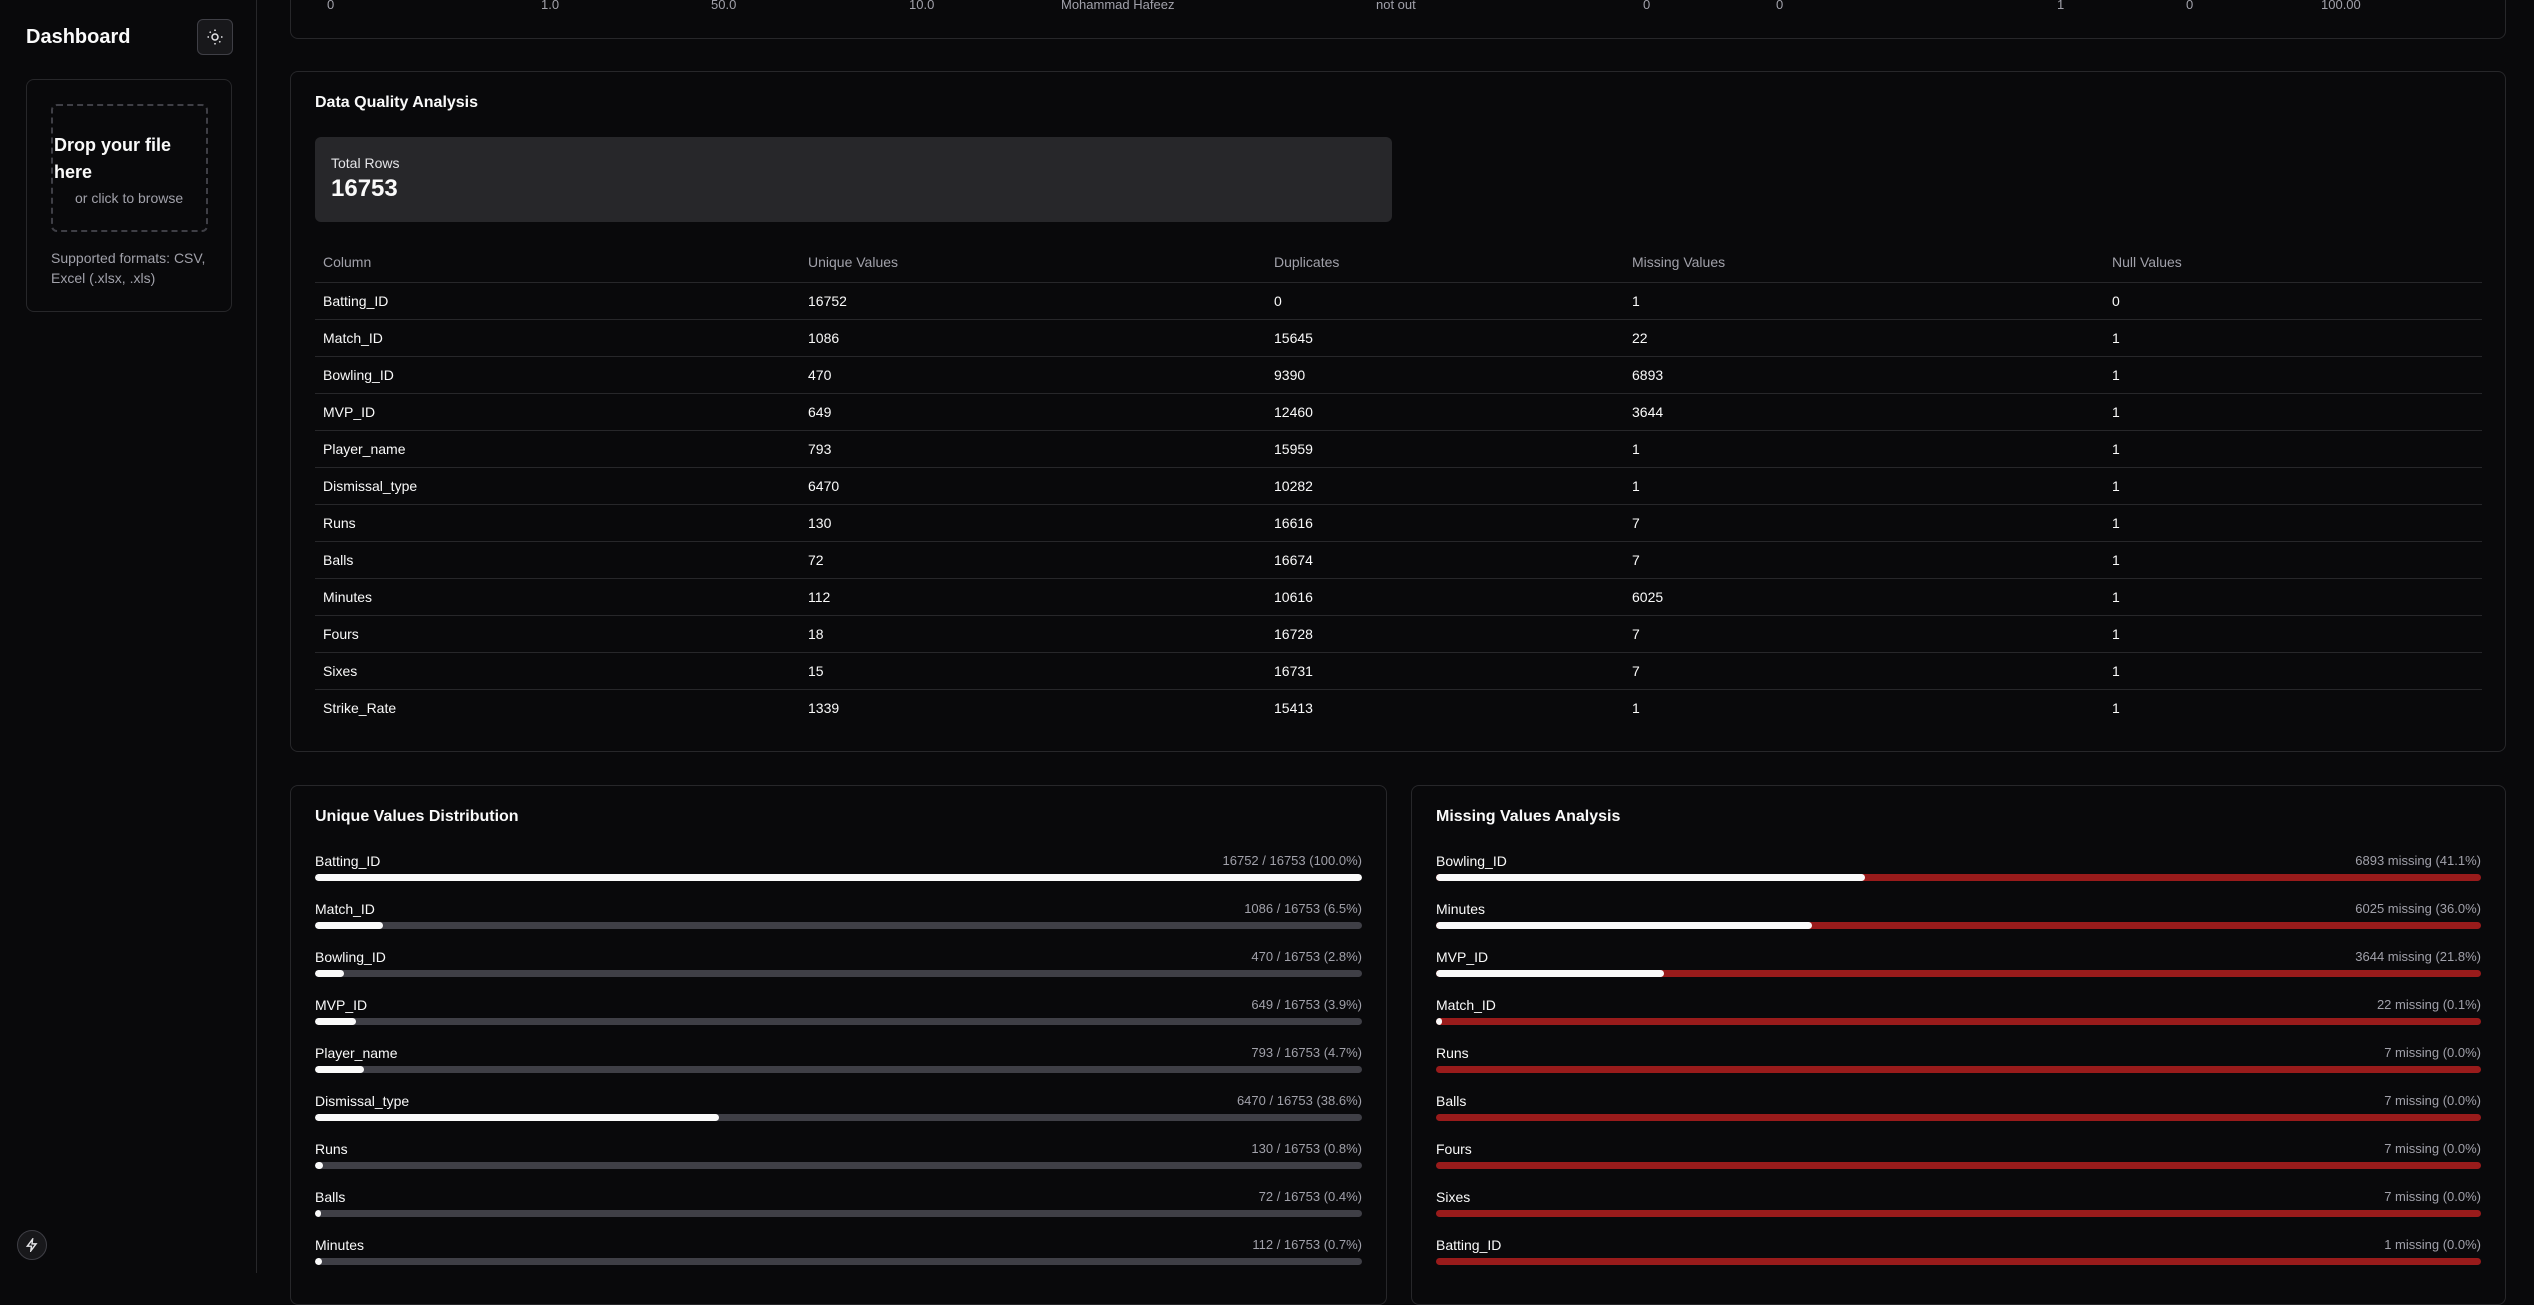  Describe the element at coordinates (838, 1213) in the screenshot. I see `bar-item: Balls 72 / 16753 (0.4%)` at that location.